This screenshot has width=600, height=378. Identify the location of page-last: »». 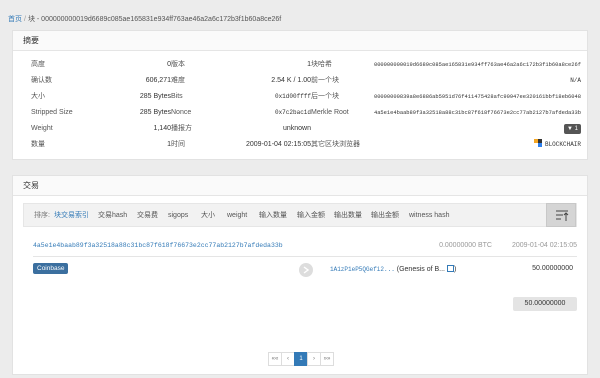
(327, 359).